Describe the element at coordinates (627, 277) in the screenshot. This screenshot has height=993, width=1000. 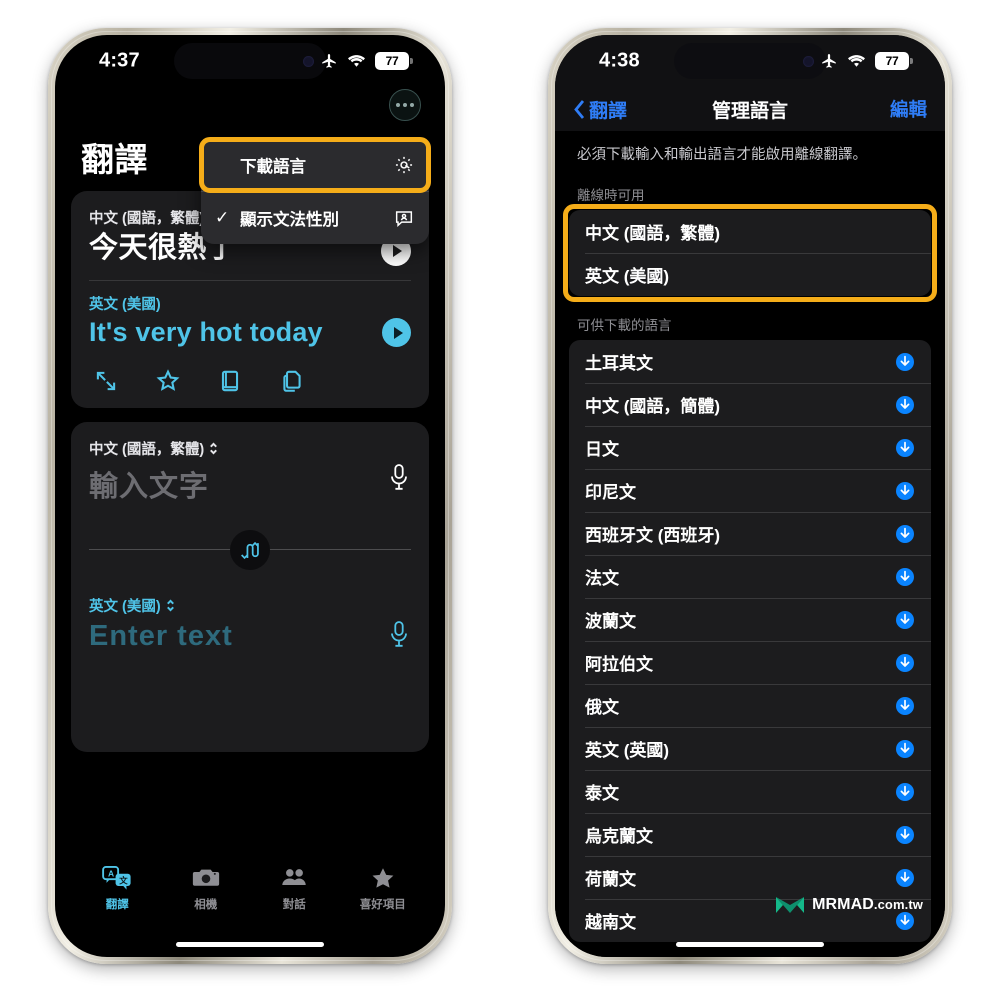
I see `language-label: 英文 (美國)` at that location.